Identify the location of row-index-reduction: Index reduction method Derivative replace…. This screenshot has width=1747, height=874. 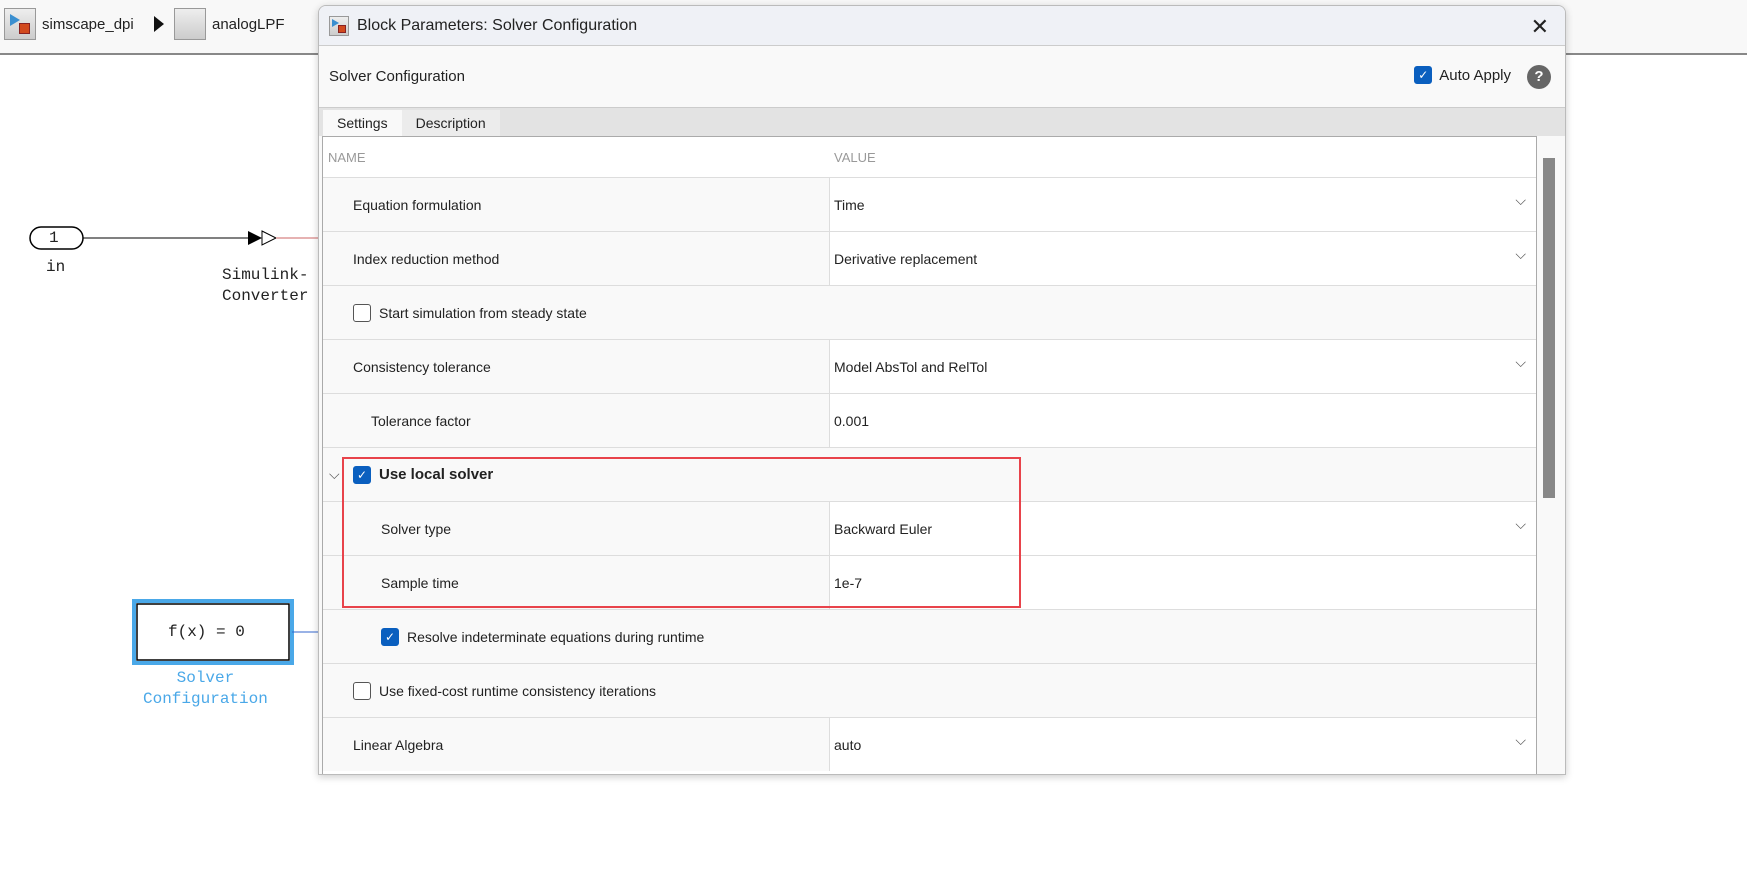
(929, 258).